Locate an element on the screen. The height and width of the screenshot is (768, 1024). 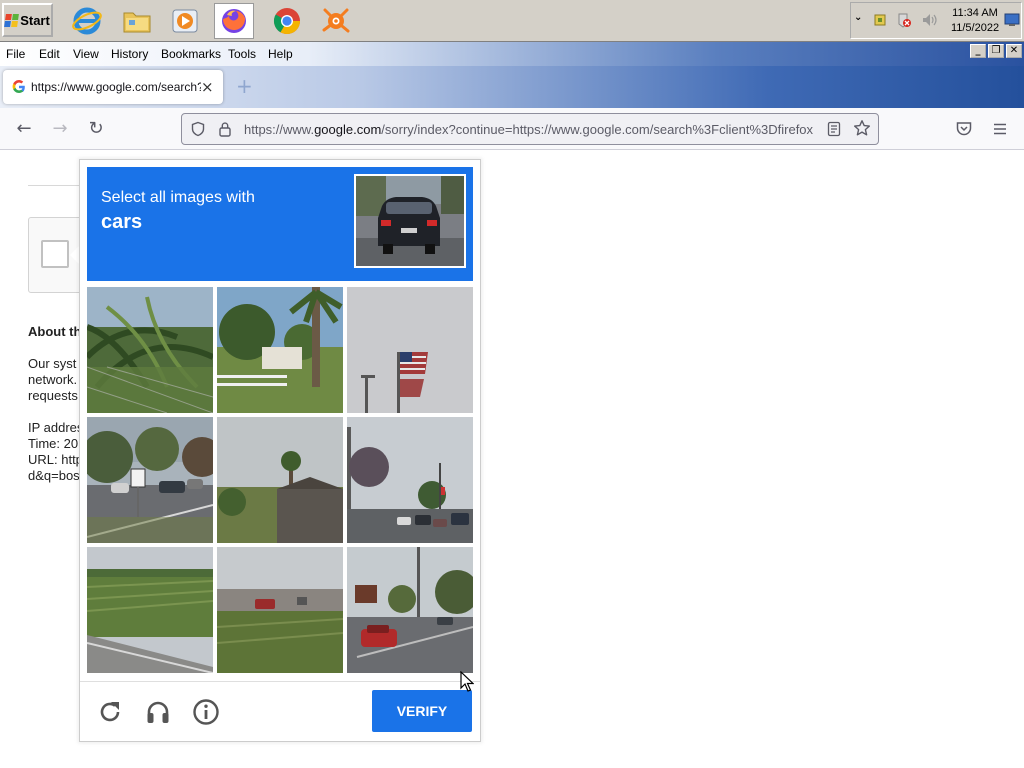
lock-icon is located at coordinates (225, 131).